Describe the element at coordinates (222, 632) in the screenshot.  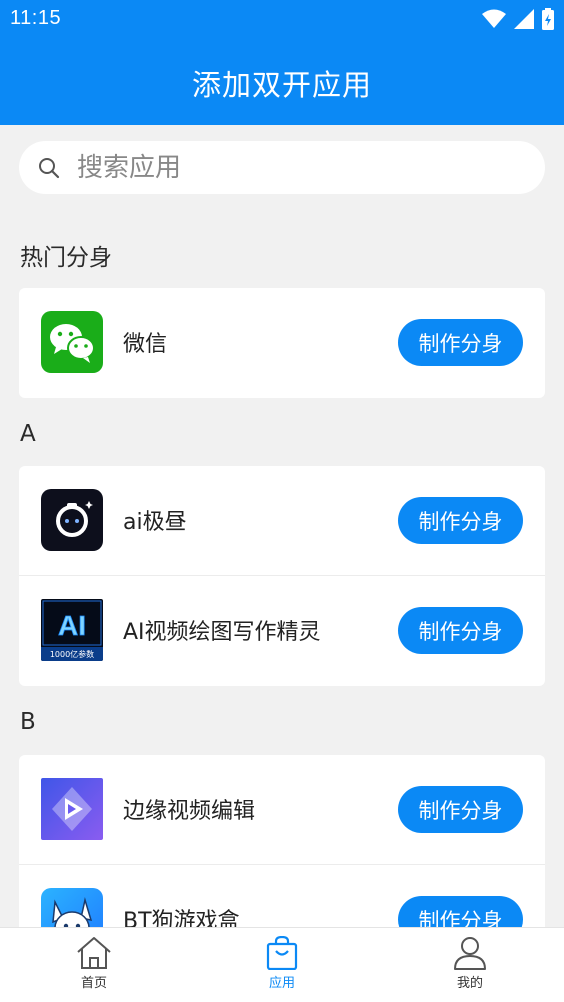
I see `app-name: AI视频绘图写作精灵` at that location.